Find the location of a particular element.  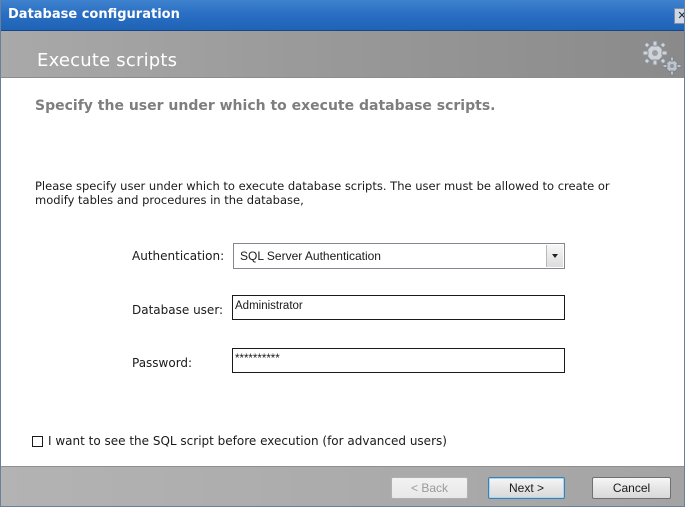

footer-band is located at coordinates (342, 486).